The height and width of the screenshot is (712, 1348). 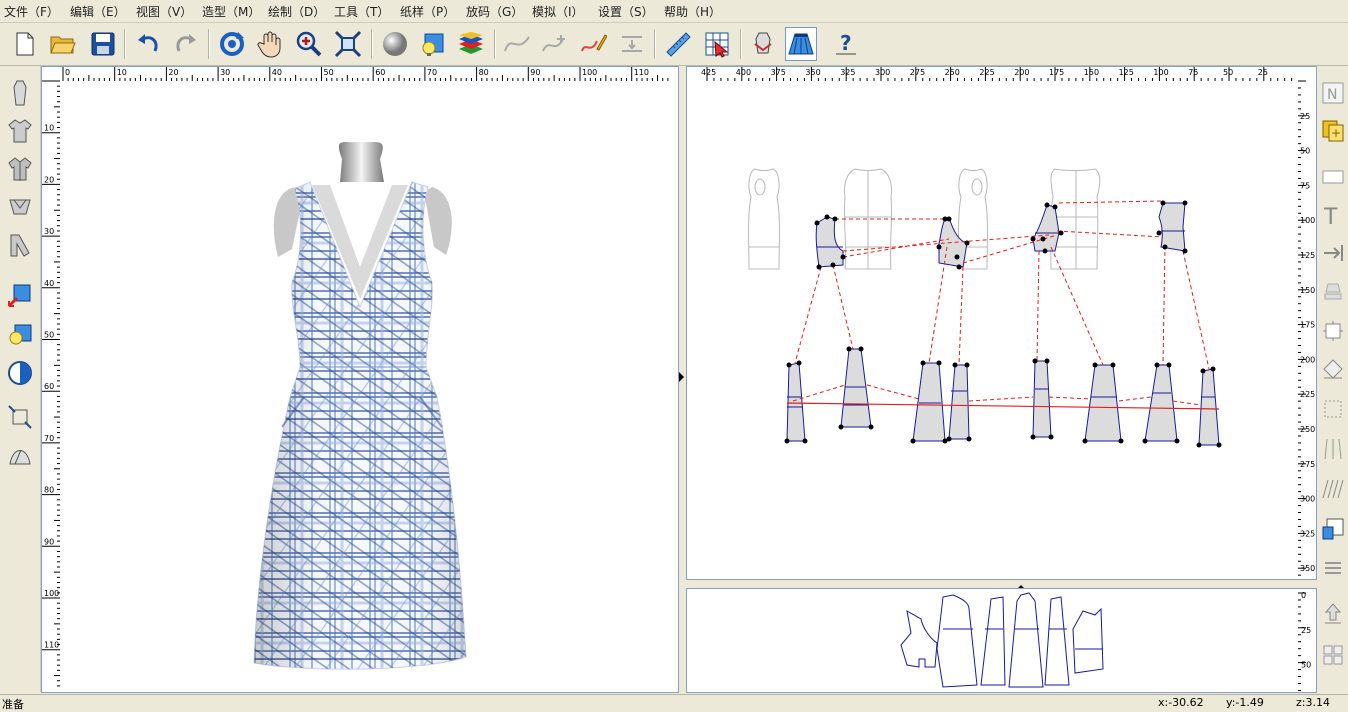 I want to click on ruler-label: 60, so click(x=380, y=72).